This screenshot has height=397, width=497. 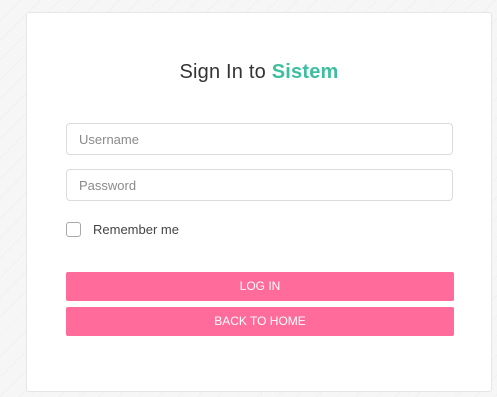 I want to click on remember-me-row: Remember me, so click(x=122, y=229).